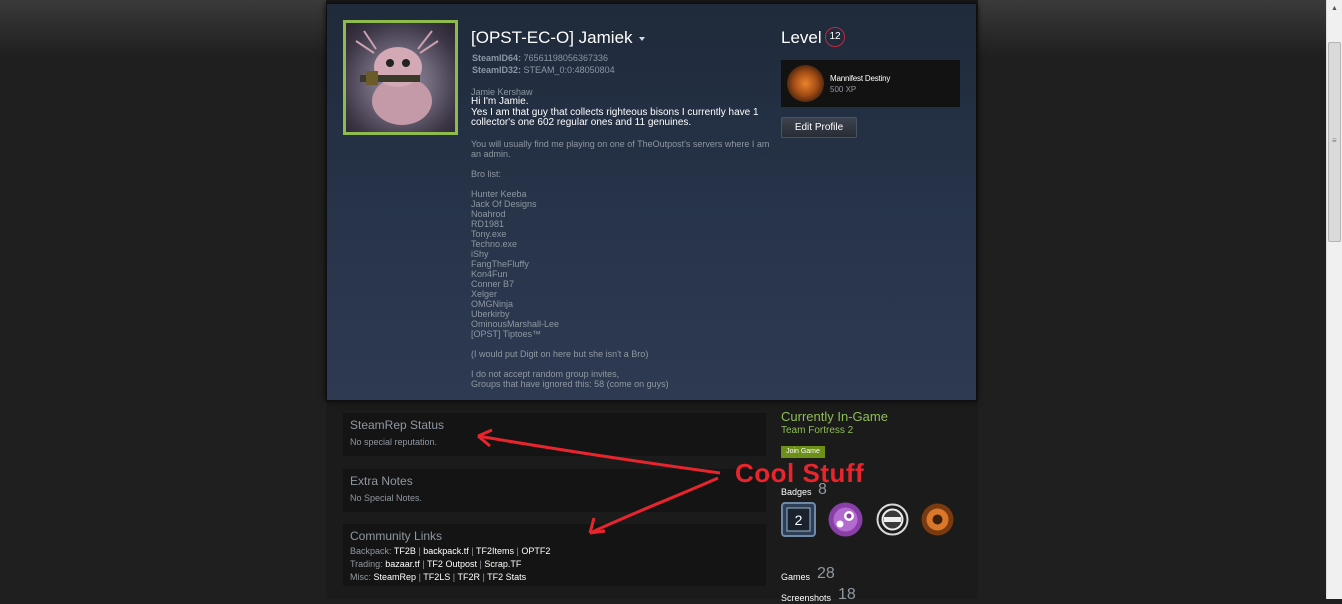 The height and width of the screenshot is (604, 1342). I want to click on badge-icon-number: 2, so click(799, 520).